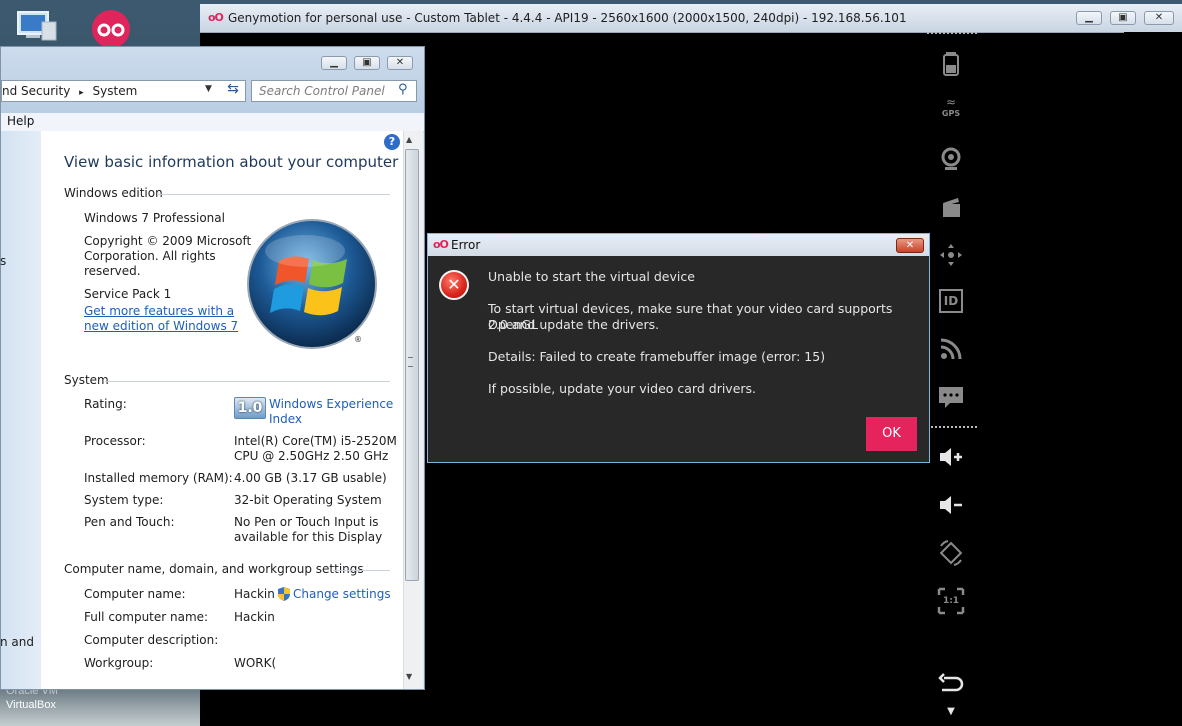  I want to click on workgroup-label: Workgroup:, so click(119, 663).